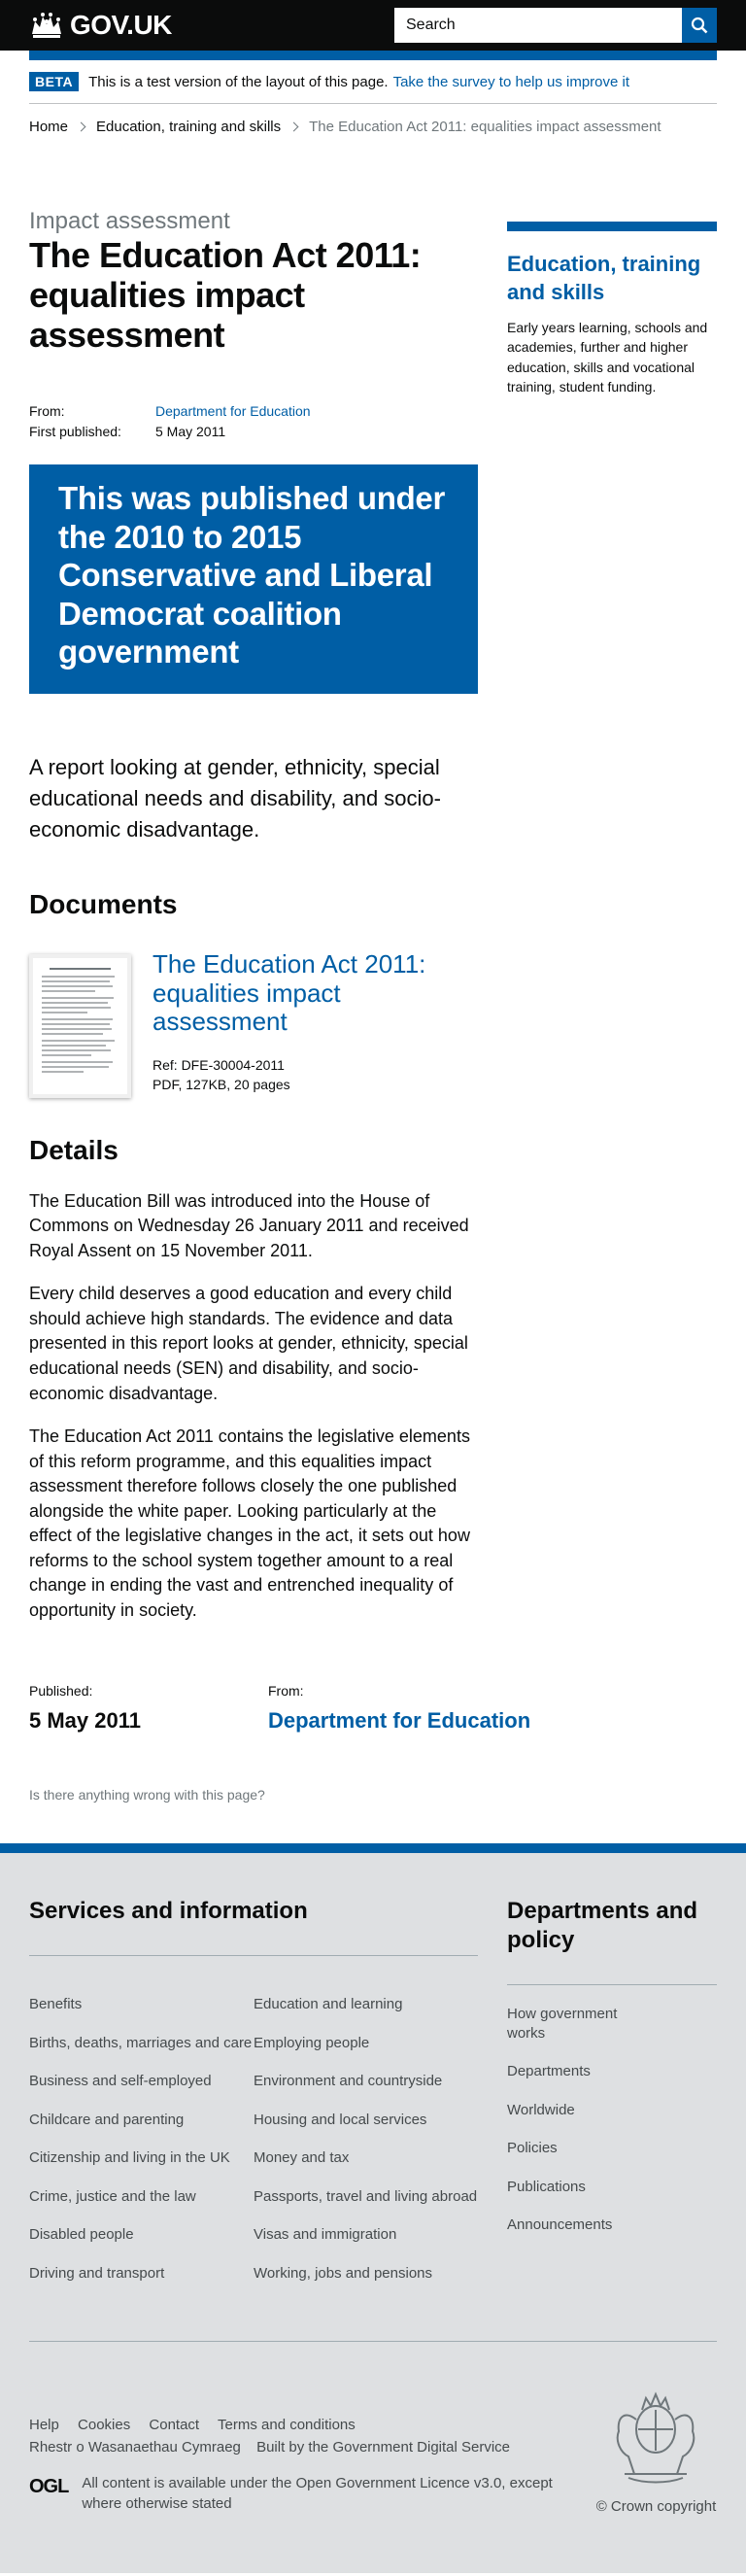 This screenshot has width=746, height=2576. Describe the element at coordinates (562, 2024) in the screenshot. I see `footer-link: How government works` at that location.